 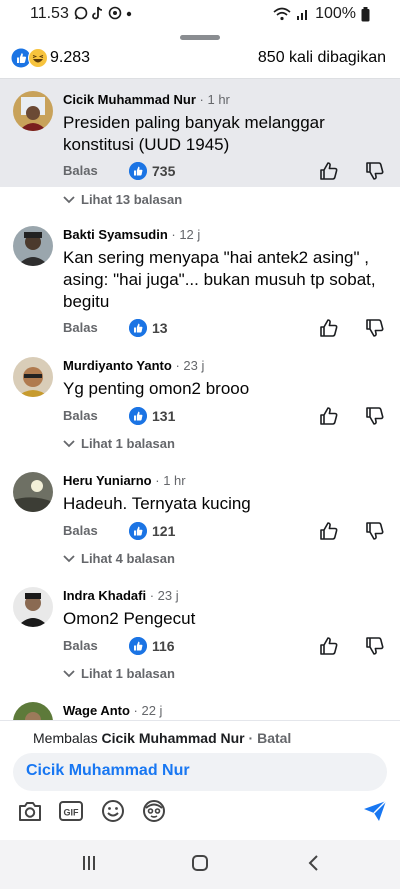 I want to click on signal-icon, so click(x=302, y=15).